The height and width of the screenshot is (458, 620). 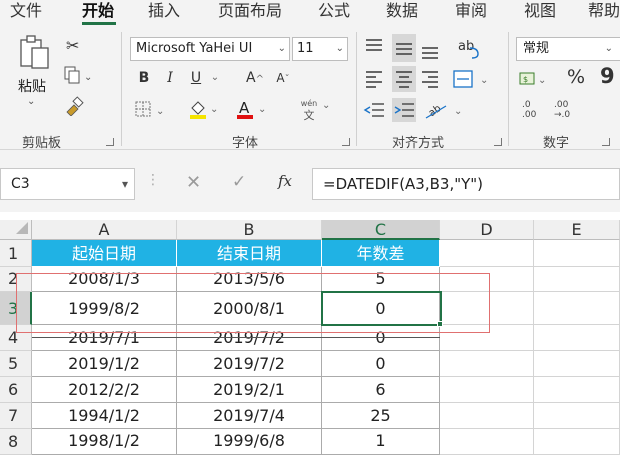 What do you see at coordinates (430, 53) in the screenshot?
I see `align-bottom-icon` at bounding box center [430, 53].